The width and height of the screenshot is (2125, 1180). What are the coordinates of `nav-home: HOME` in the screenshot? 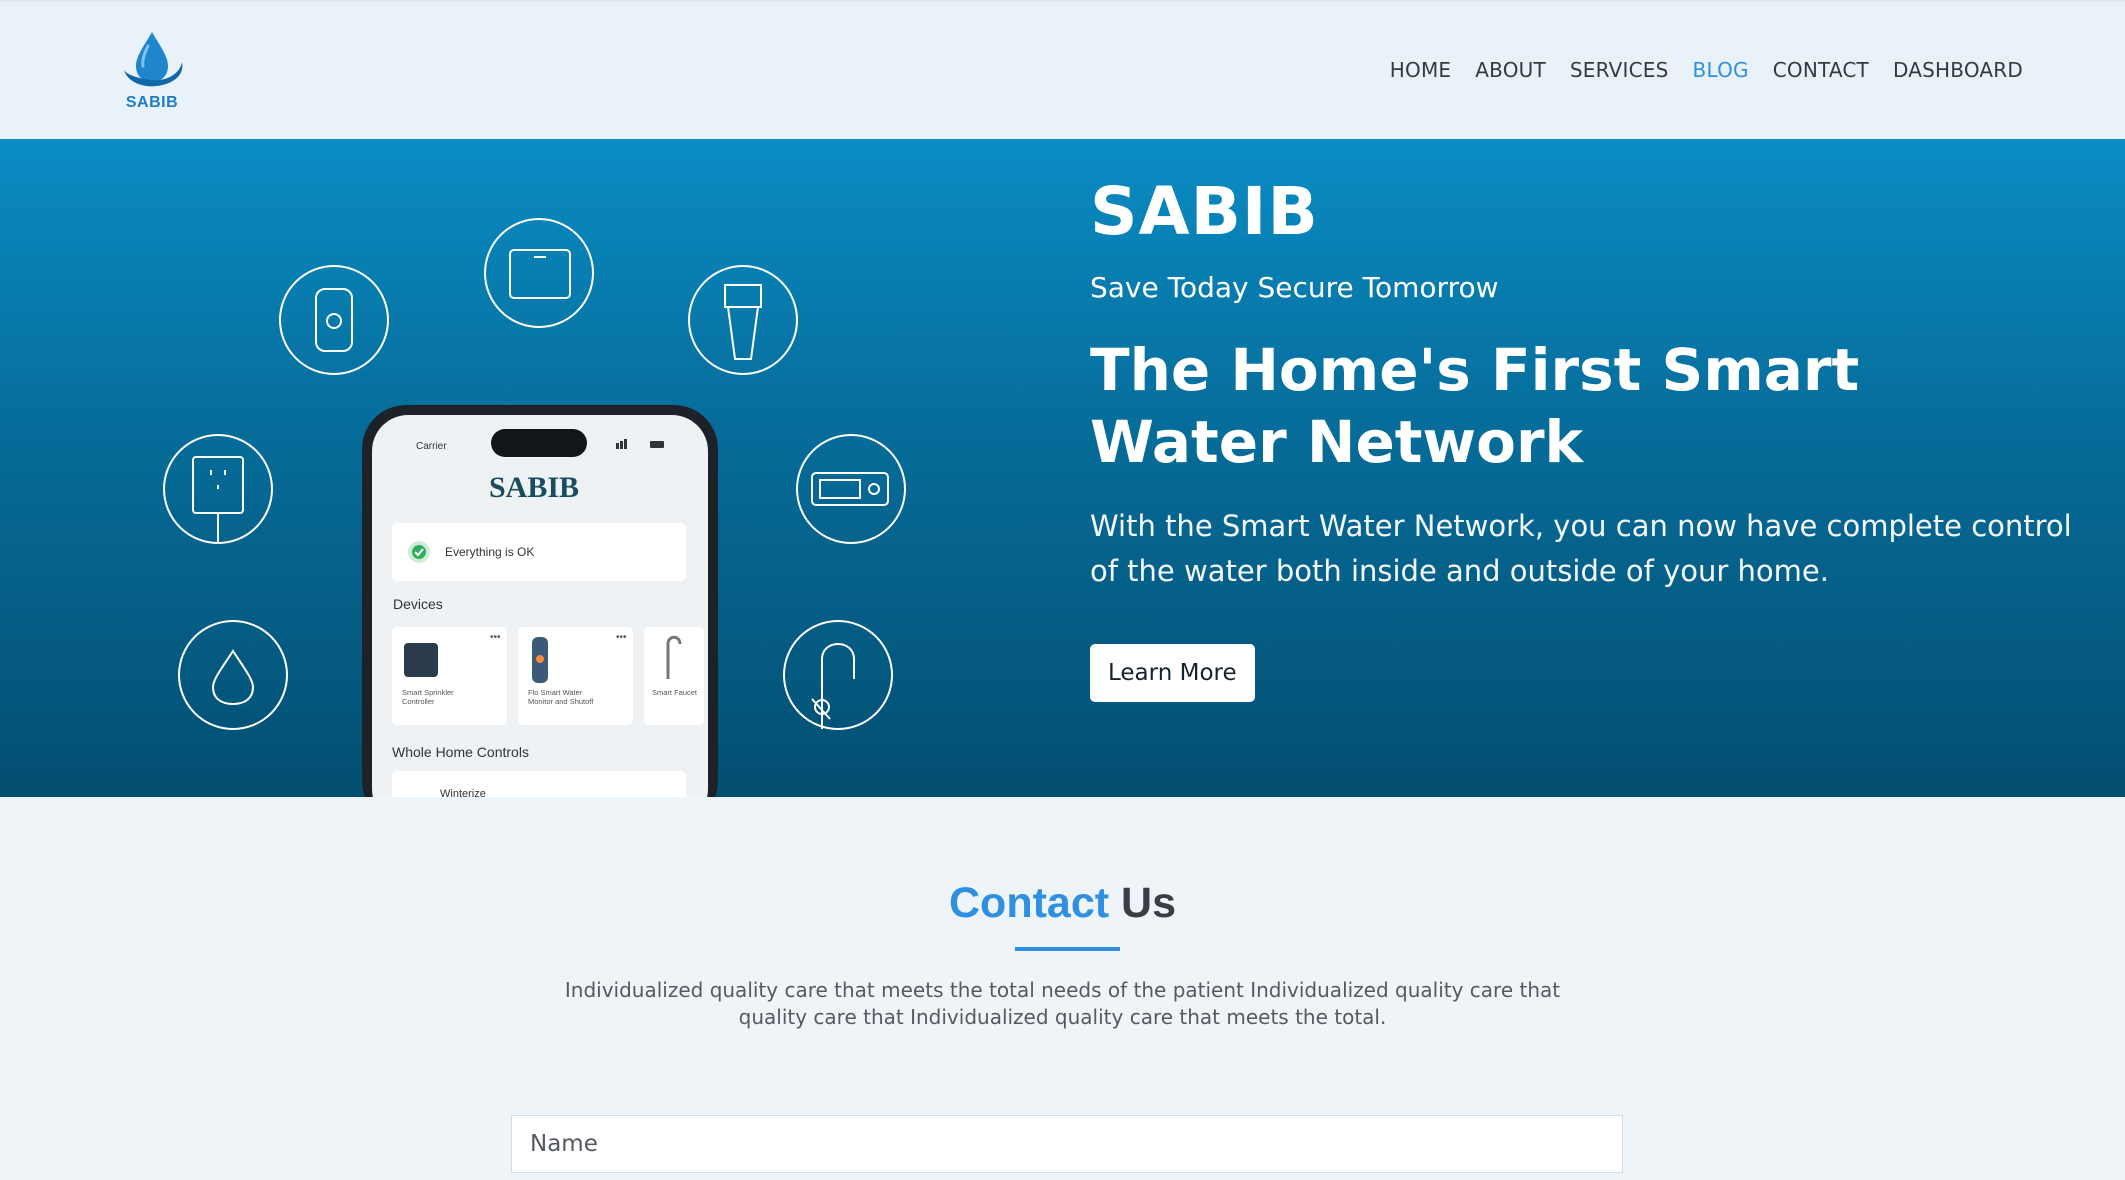 It's located at (1420, 70).